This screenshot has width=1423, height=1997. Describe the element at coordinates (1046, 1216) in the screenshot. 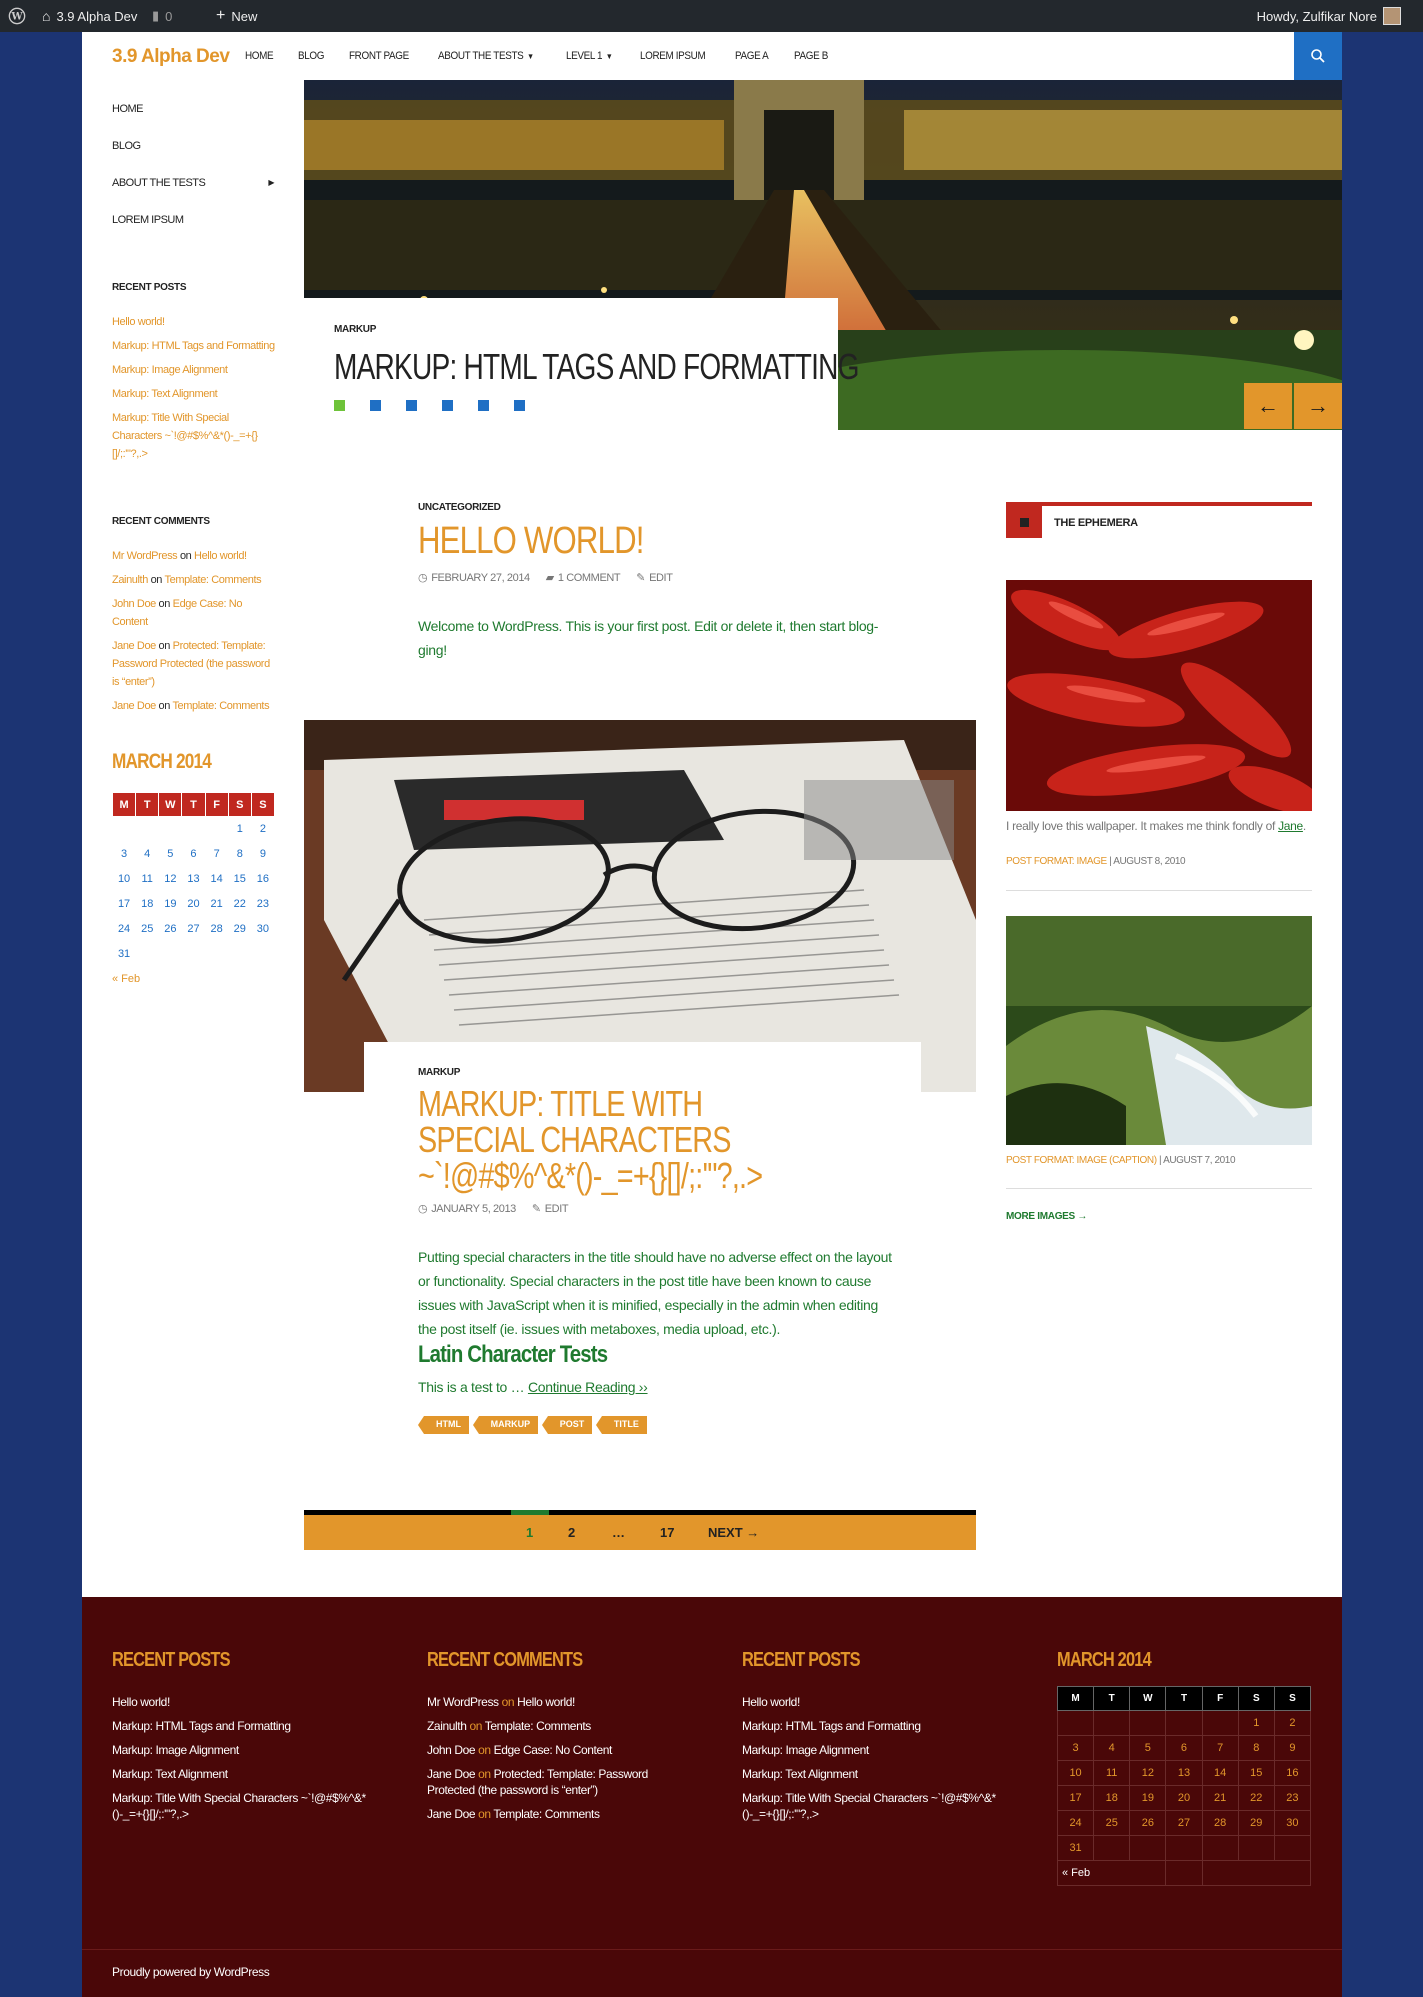

I see `more-images-link: MORE IMAGES →` at that location.